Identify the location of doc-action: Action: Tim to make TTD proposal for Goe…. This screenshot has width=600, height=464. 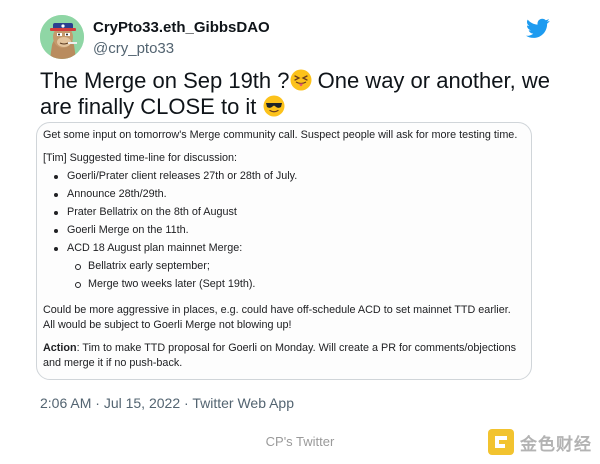
(284, 356).